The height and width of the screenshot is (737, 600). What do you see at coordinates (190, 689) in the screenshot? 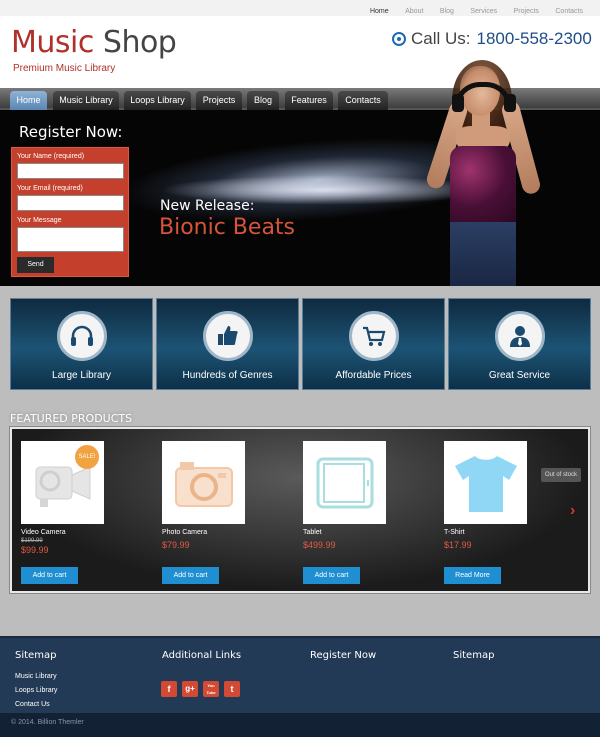
I see `google-plus-icon: g+` at bounding box center [190, 689].